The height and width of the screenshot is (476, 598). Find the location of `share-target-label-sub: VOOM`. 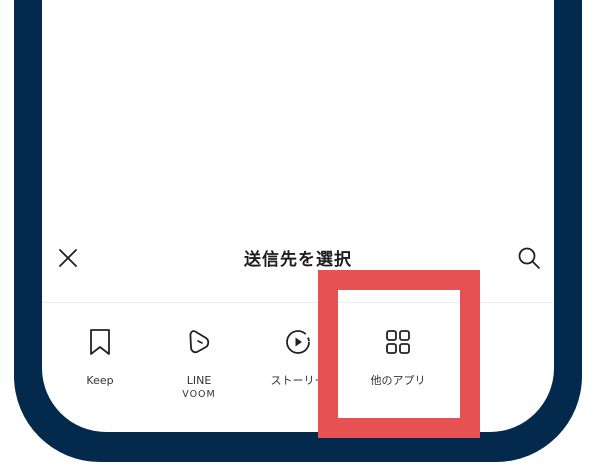

share-target-label-sub: VOOM is located at coordinates (199, 394).